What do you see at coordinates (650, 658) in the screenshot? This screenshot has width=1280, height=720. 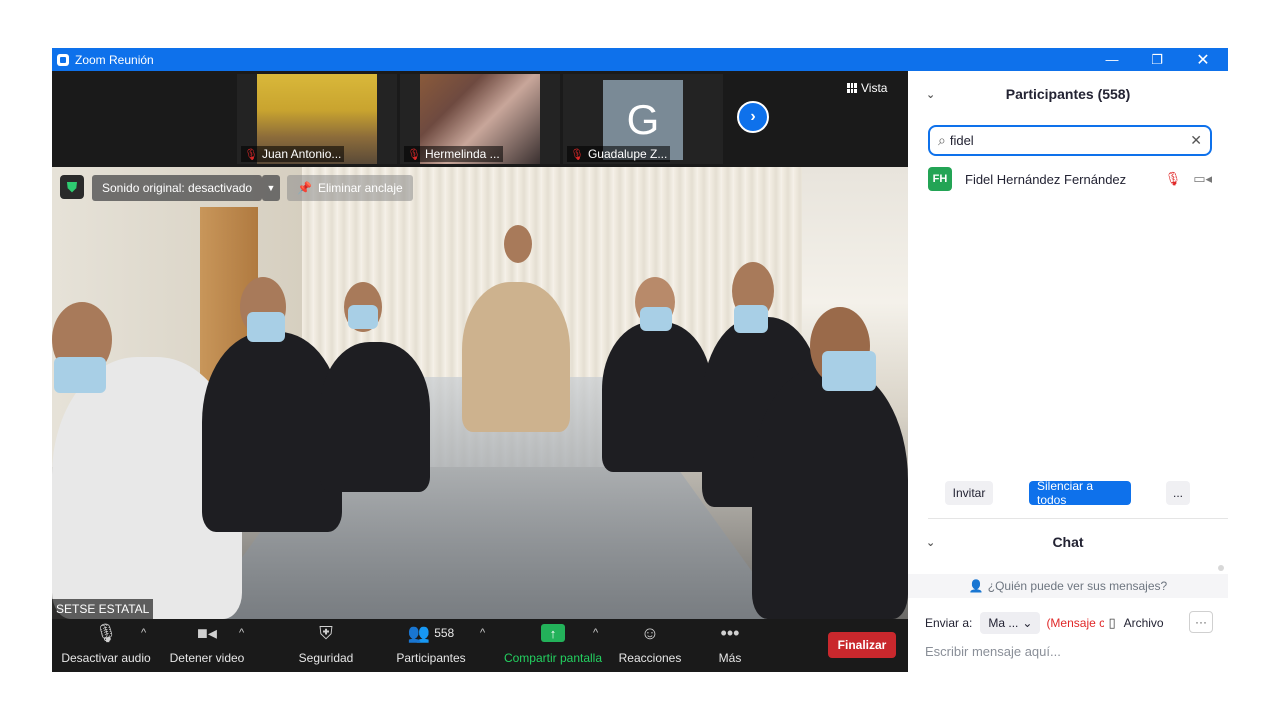 I see `reactions-label: Reacciones` at bounding box center [650, 658].